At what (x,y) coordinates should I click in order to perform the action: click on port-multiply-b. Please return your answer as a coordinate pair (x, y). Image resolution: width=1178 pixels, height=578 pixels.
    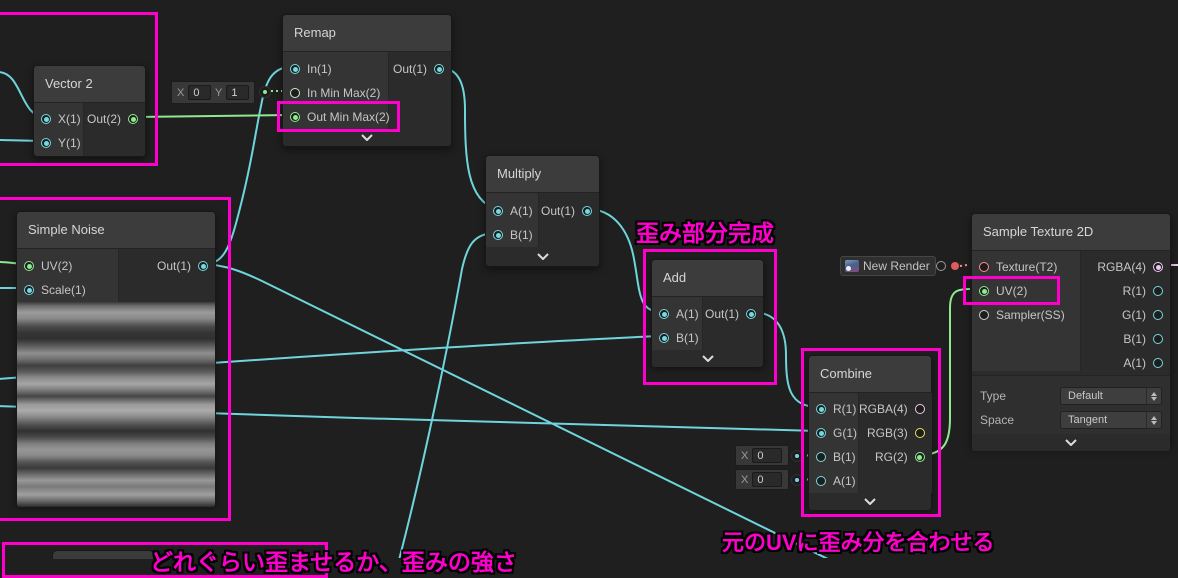
    Looking at the image, I should click on (498, 235).